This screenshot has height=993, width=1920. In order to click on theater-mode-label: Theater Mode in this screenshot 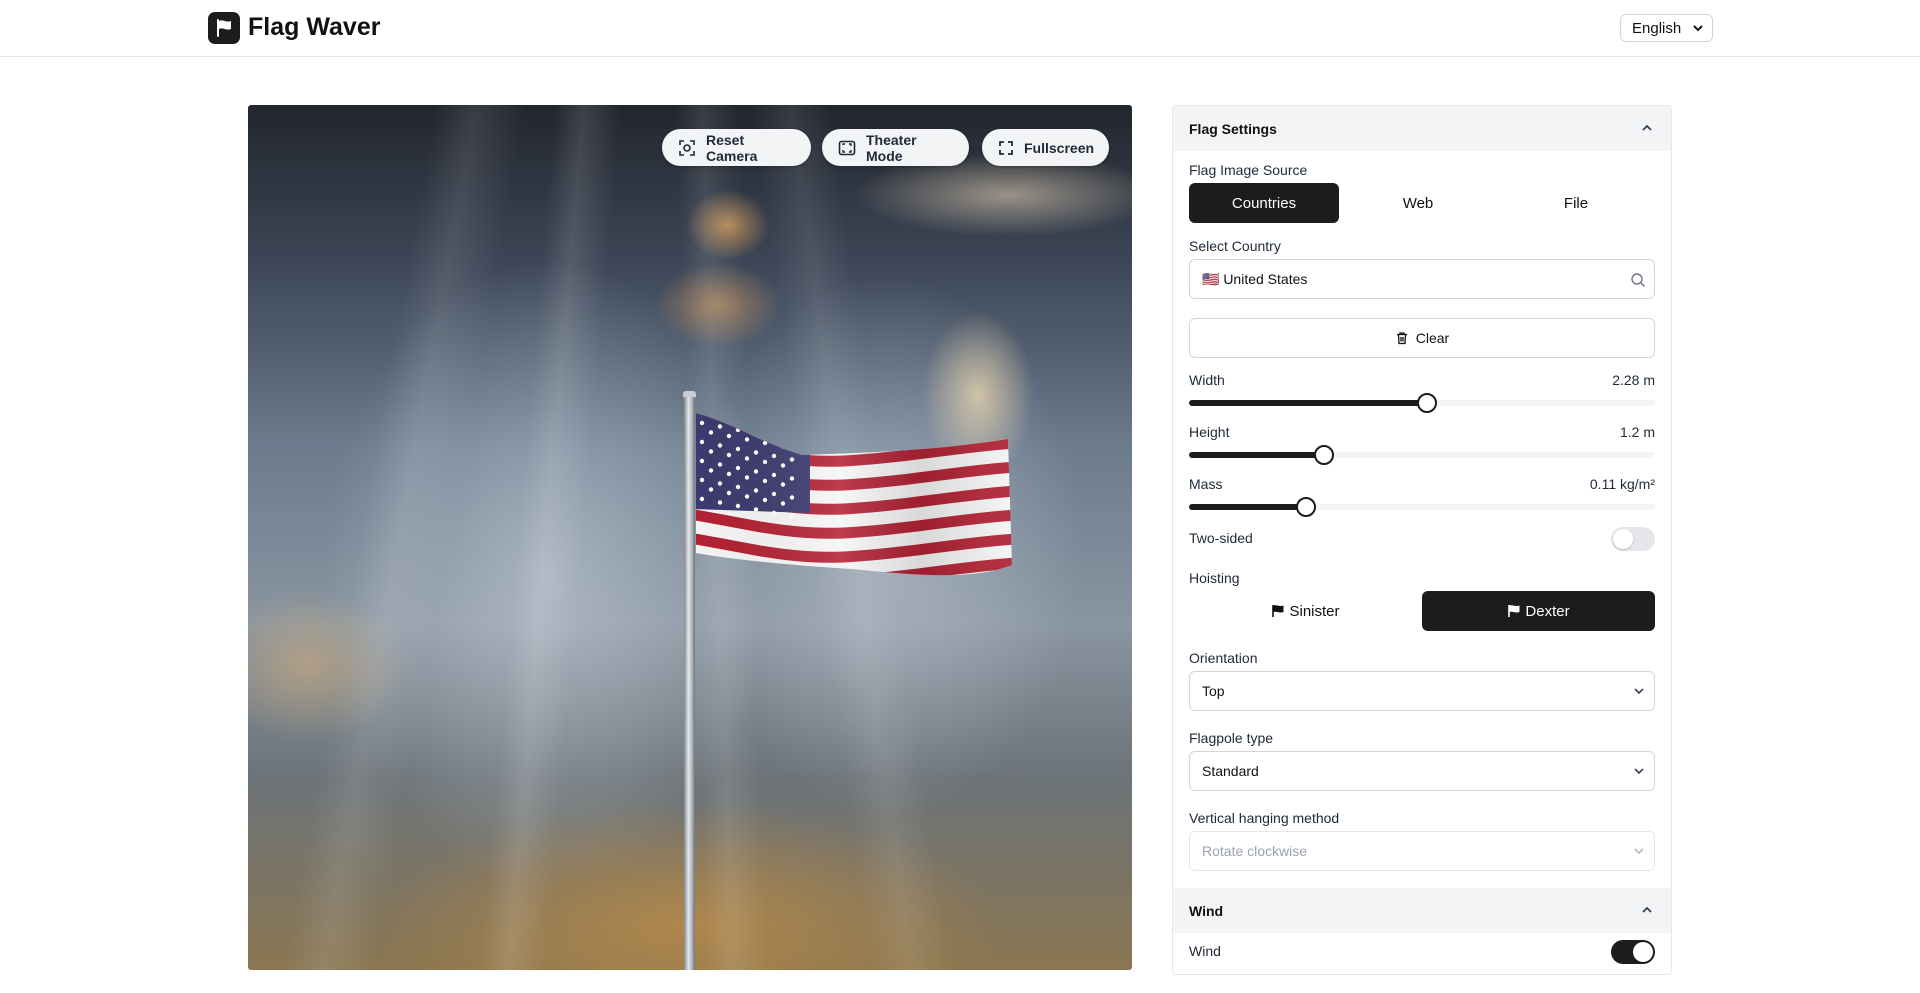, I will do `click(891, 147)`.